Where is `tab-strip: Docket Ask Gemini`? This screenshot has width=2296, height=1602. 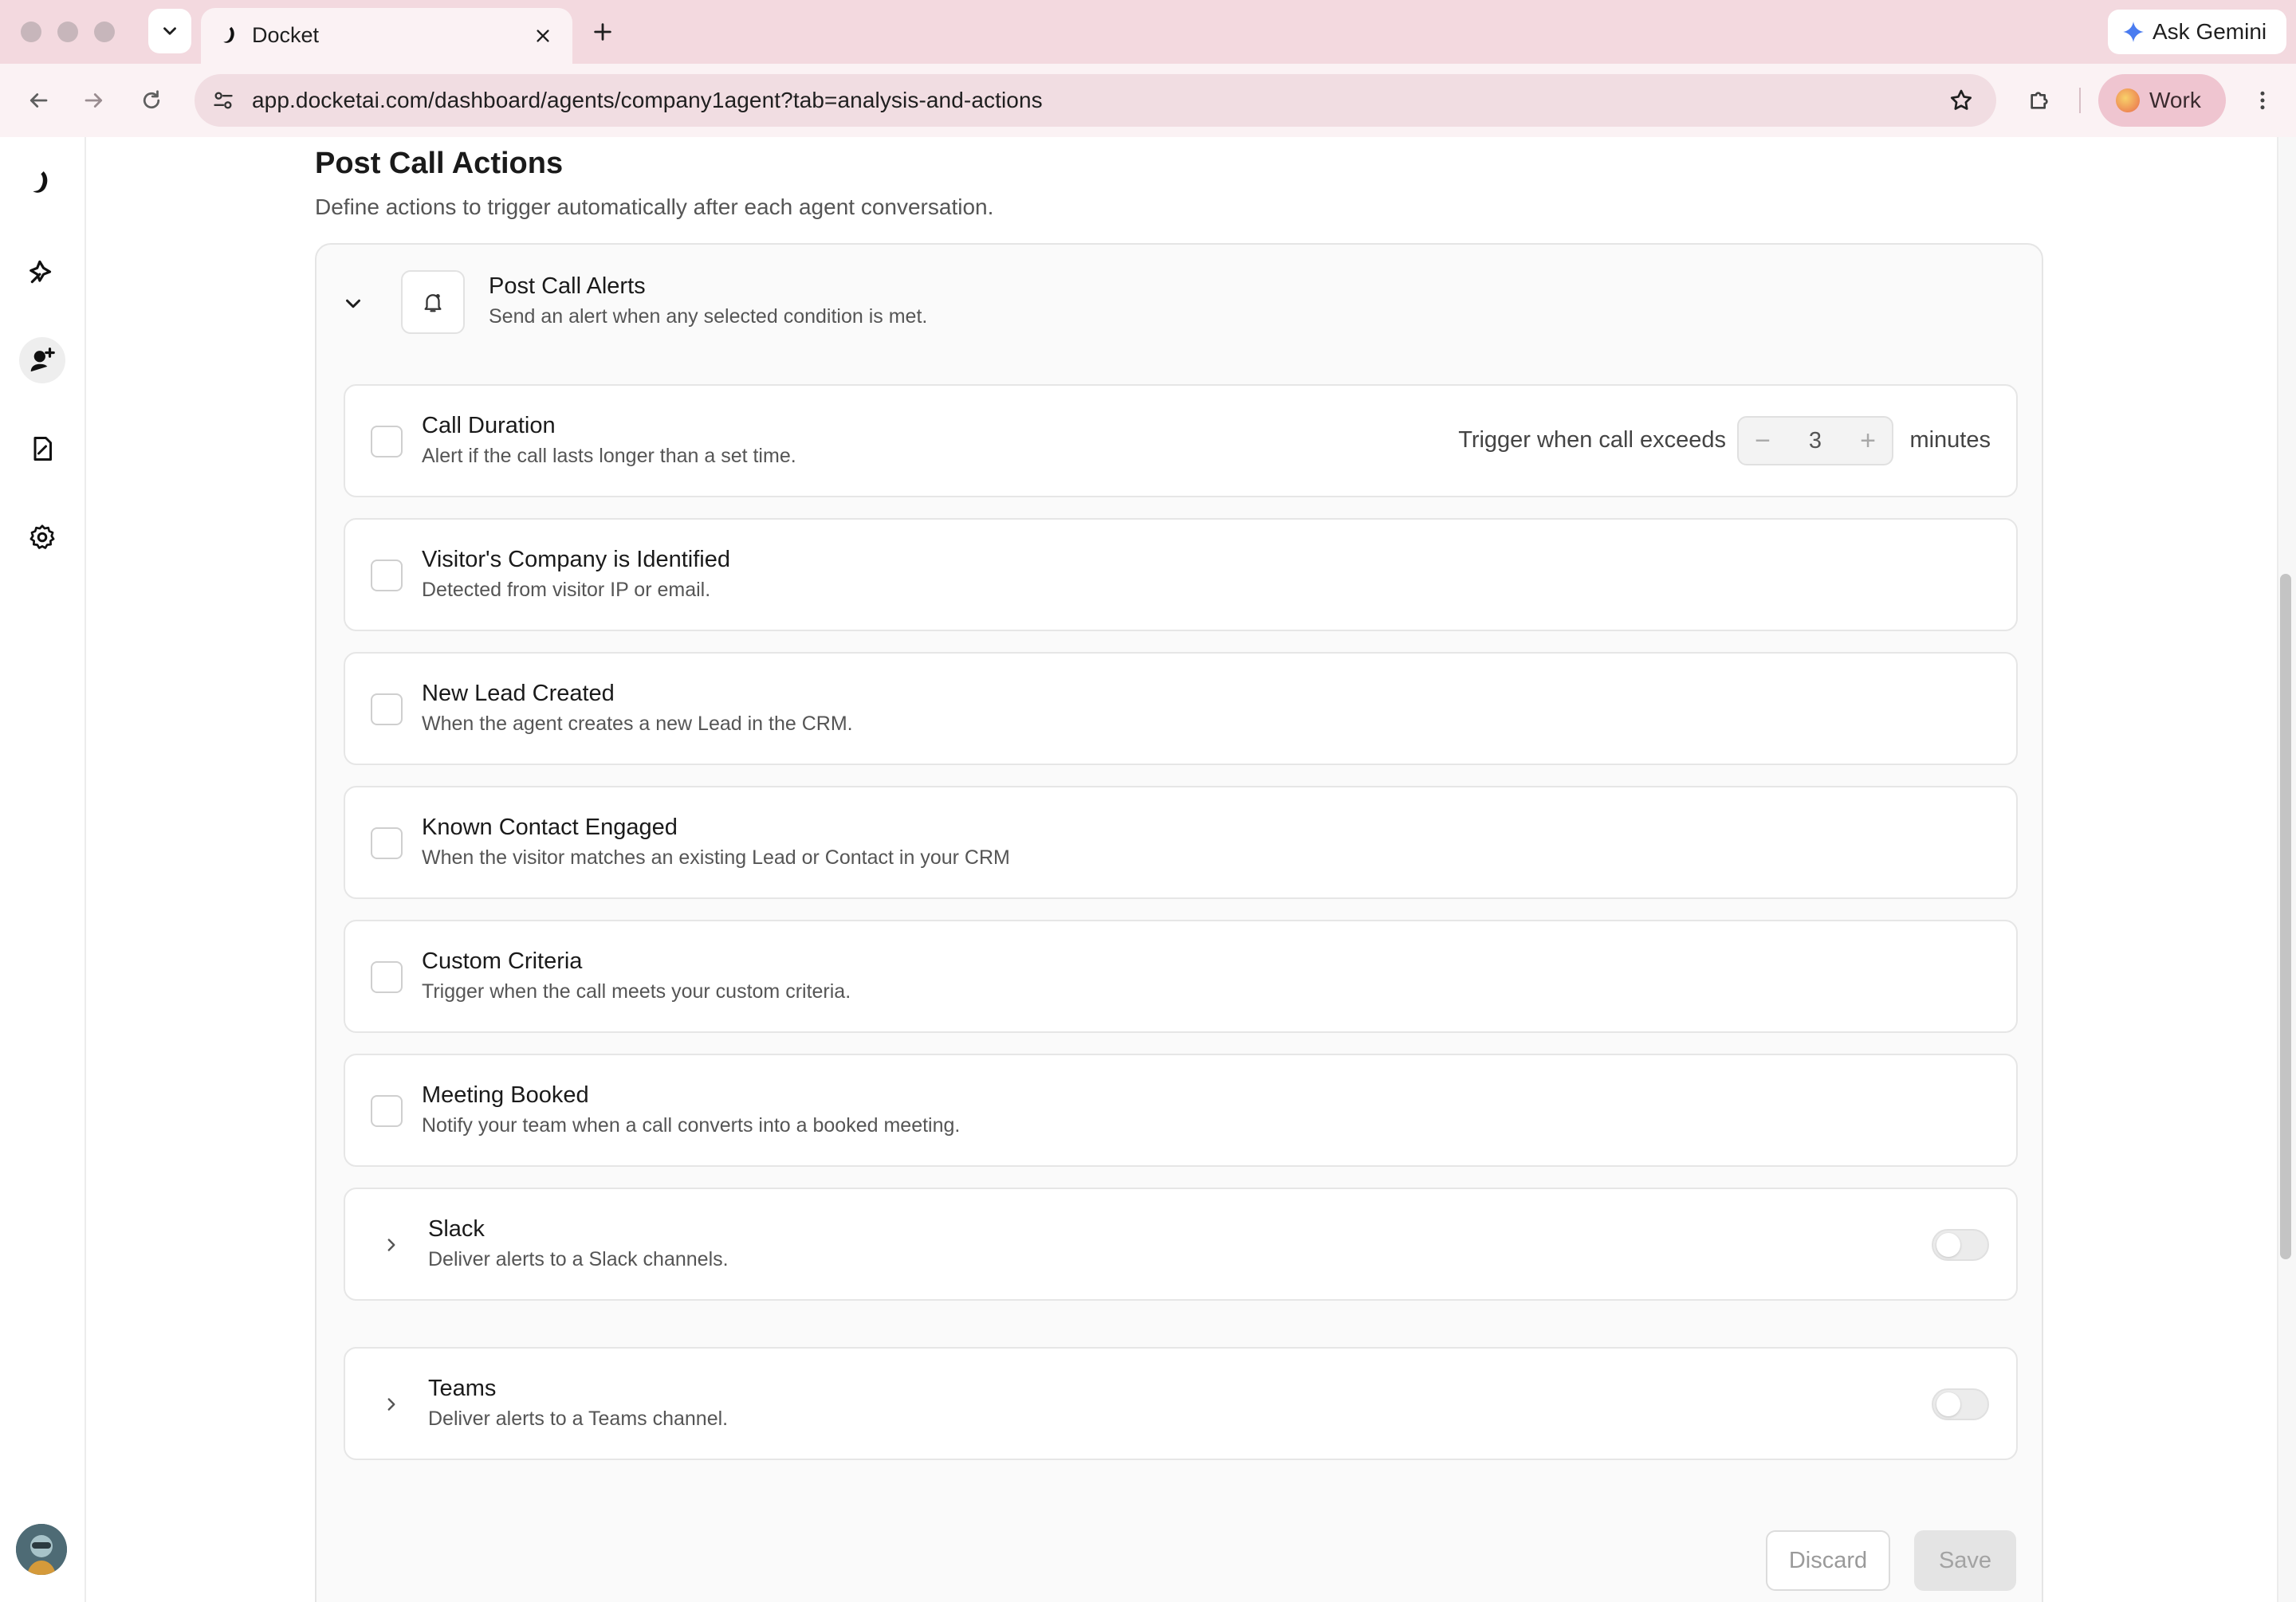
tab-strip: Docket Ask Gemini is located at coordinates (1148, 32).